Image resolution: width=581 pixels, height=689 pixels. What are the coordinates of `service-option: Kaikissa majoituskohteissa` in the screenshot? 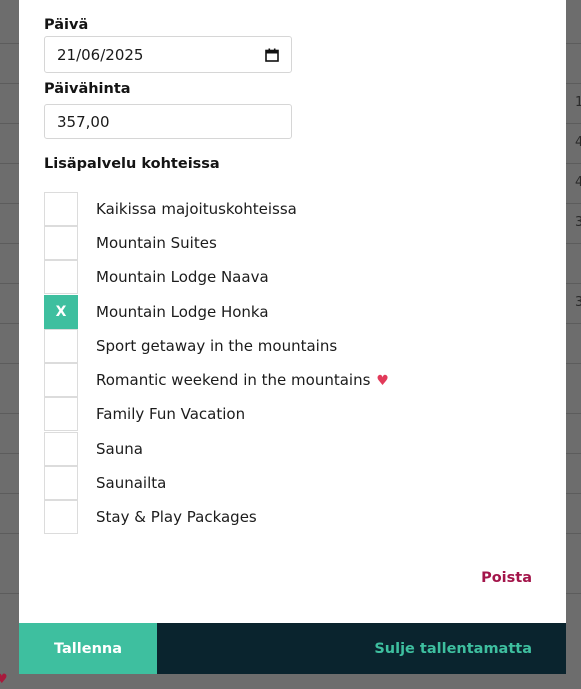 It's located at (284, 209).